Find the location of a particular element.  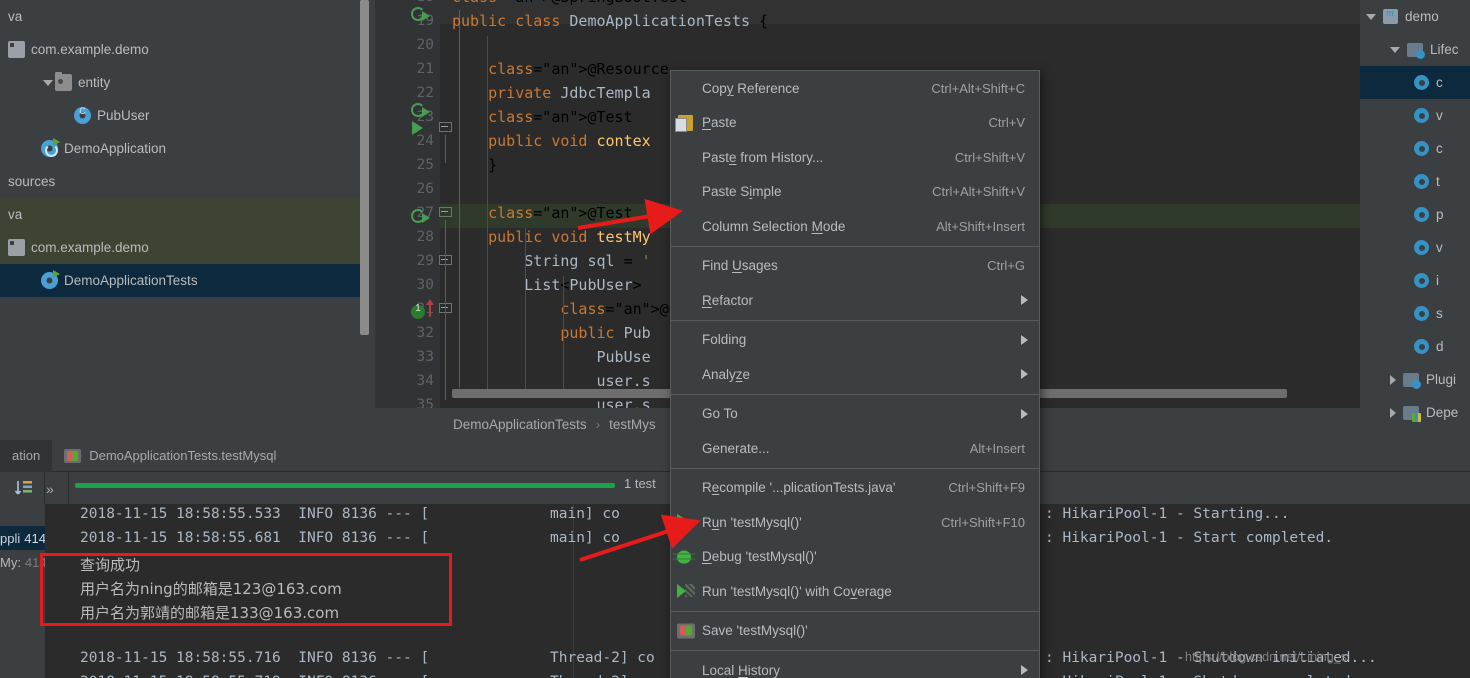

maven-tree-item: i is located at coordinates (1415, 280).